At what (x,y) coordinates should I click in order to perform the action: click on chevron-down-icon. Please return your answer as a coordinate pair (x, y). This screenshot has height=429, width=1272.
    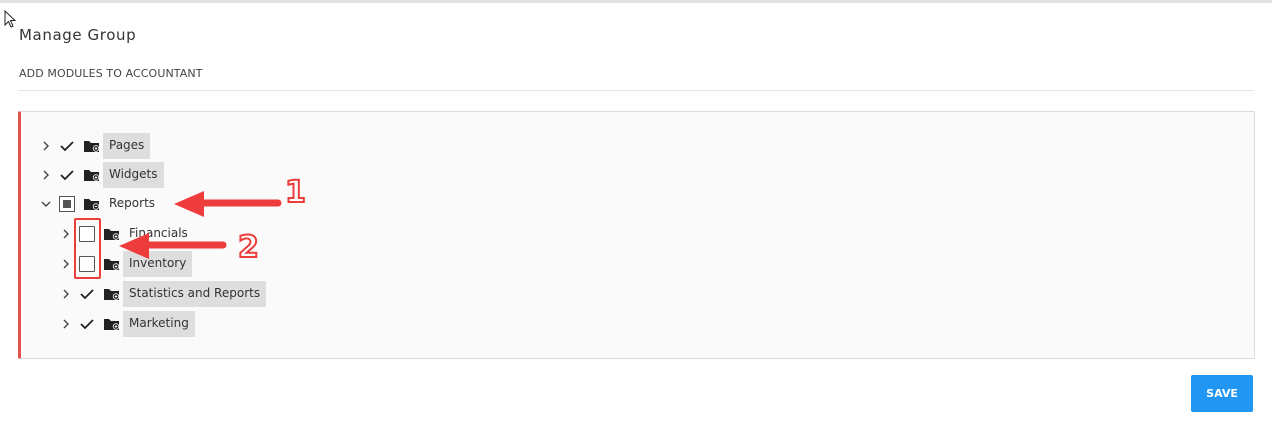
    Looking at the image, I should click on (46, 204).